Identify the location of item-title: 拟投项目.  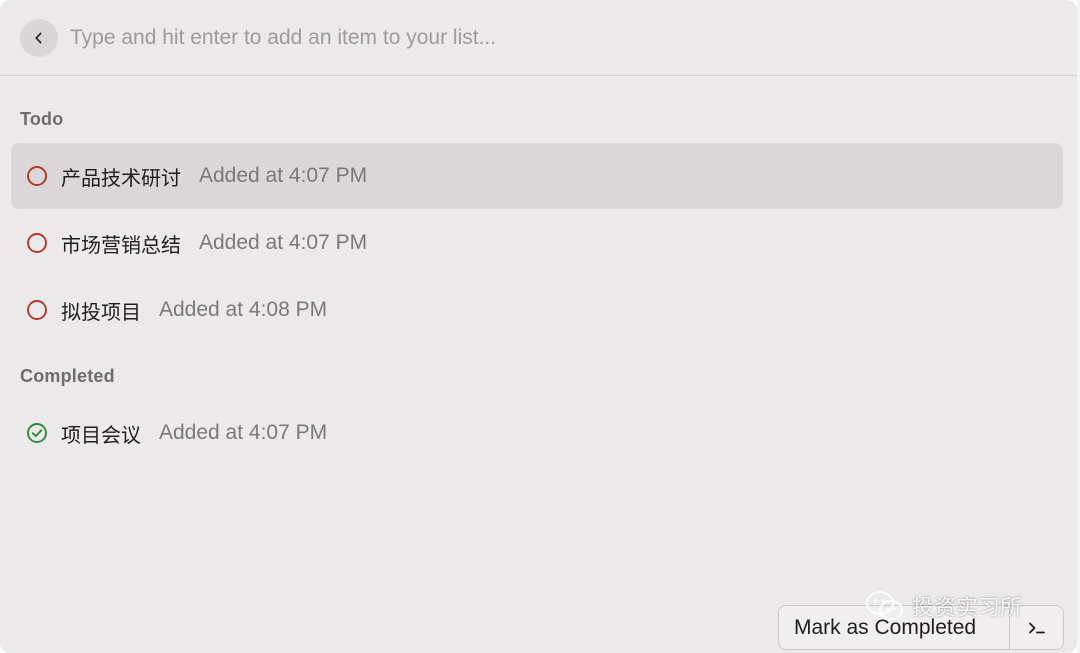
(101, 311).